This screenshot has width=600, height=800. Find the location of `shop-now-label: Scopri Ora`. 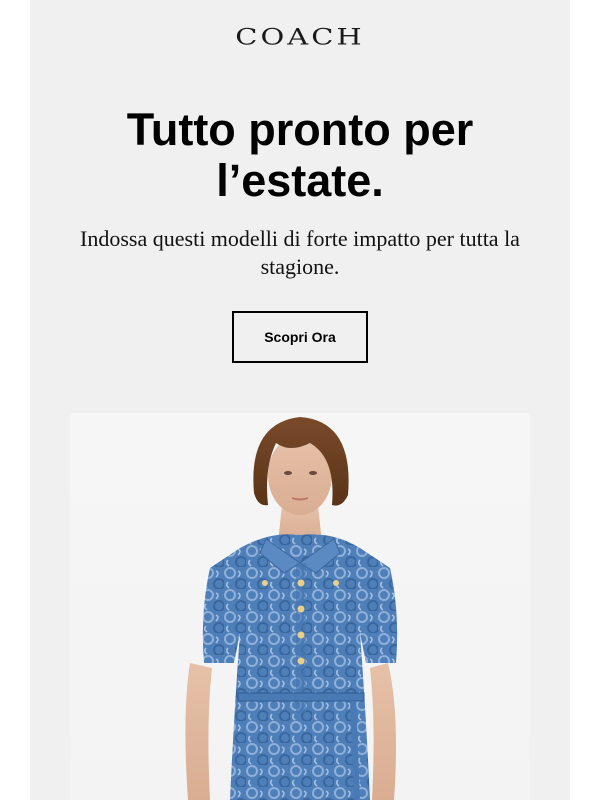

shop-now-label: Scopri Ora is located at coordinates (300, 337).